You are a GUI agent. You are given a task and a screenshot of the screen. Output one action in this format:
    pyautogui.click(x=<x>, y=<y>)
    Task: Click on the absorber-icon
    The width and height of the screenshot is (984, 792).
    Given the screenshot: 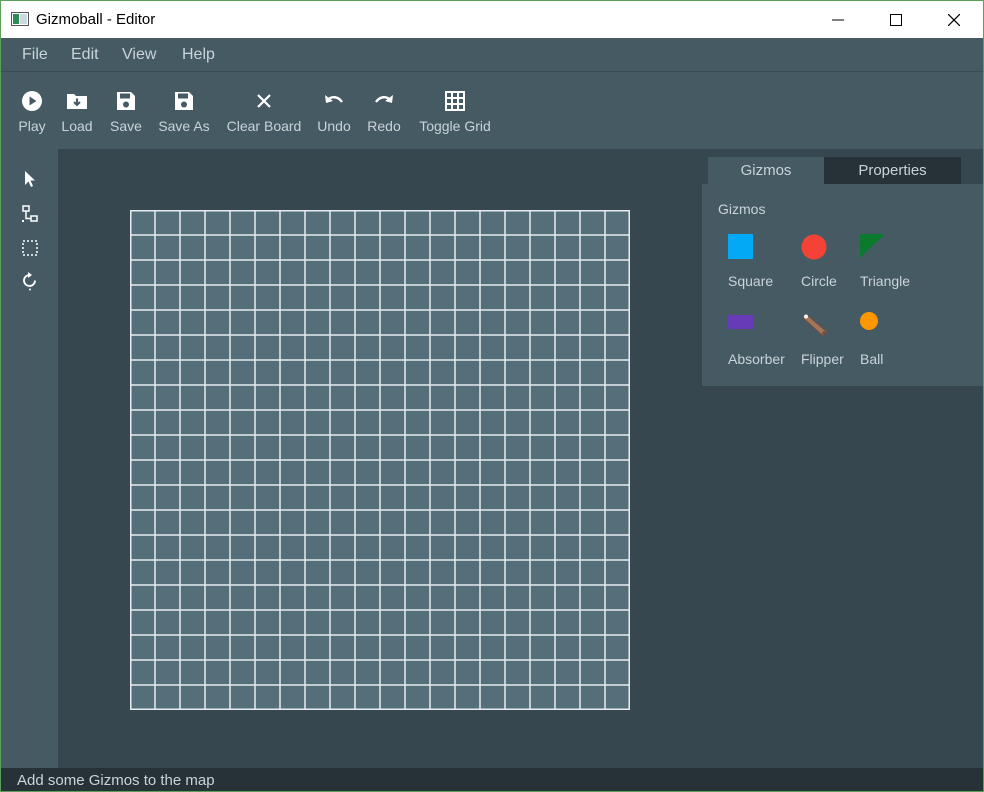 What is the action you would take?
    pyautogui.click(x=740, y=322)
    